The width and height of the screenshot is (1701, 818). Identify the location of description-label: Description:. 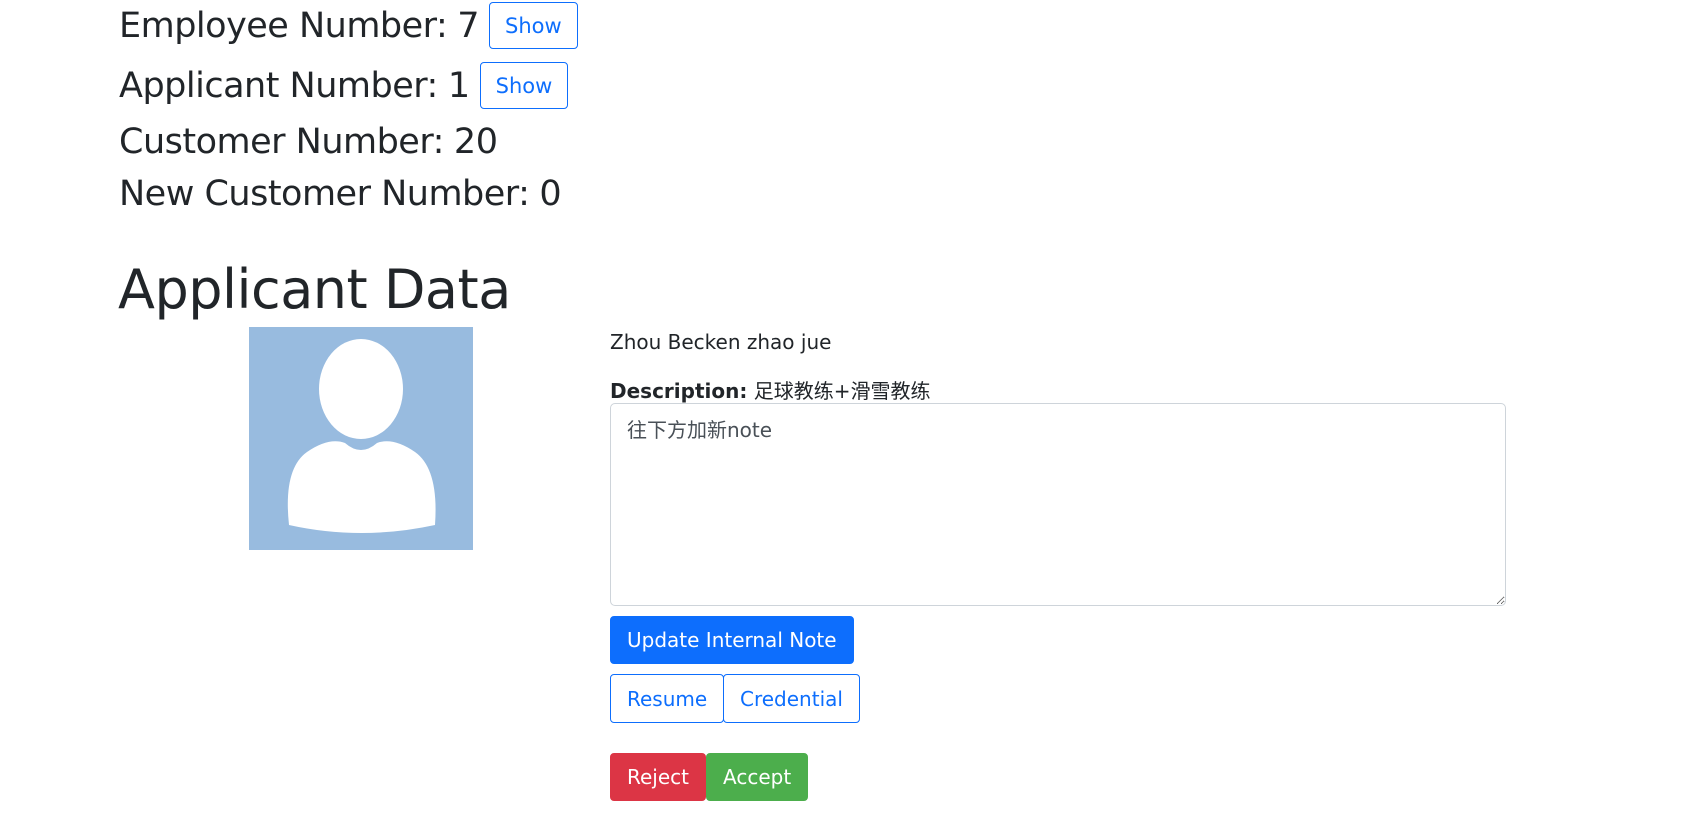
(679, 391).